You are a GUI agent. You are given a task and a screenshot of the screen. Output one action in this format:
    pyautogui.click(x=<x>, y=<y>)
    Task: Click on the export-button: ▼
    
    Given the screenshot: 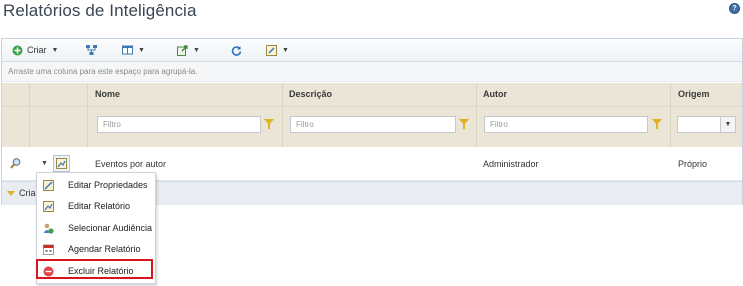 What is the action you would take?
    pyautogui.click(x=188, y=50)
    